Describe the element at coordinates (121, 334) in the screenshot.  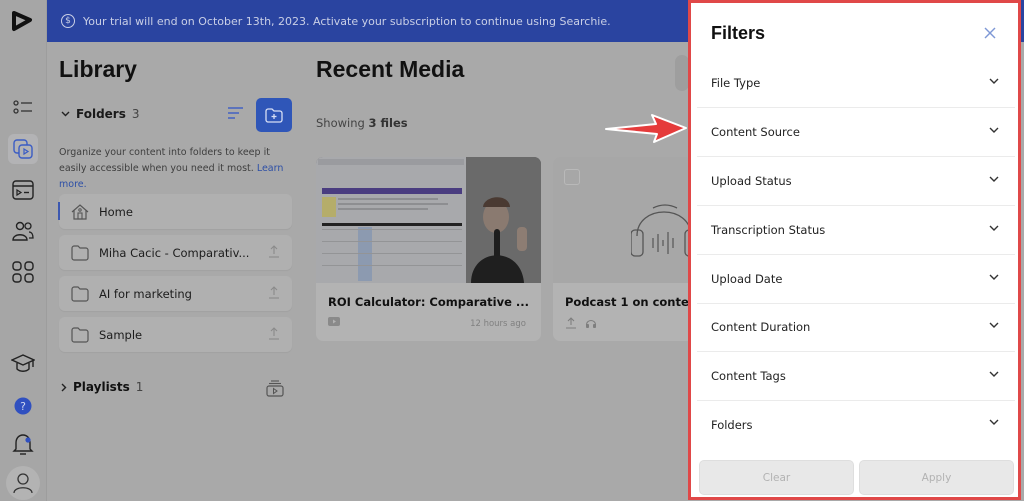
I see `folder-label: Sample` at that location.